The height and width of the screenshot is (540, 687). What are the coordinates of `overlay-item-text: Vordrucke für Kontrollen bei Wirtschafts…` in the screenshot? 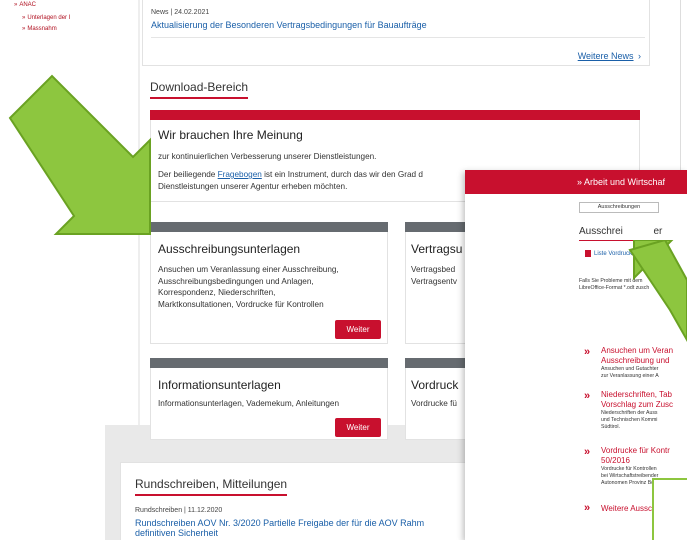 It's located at (630, 476).